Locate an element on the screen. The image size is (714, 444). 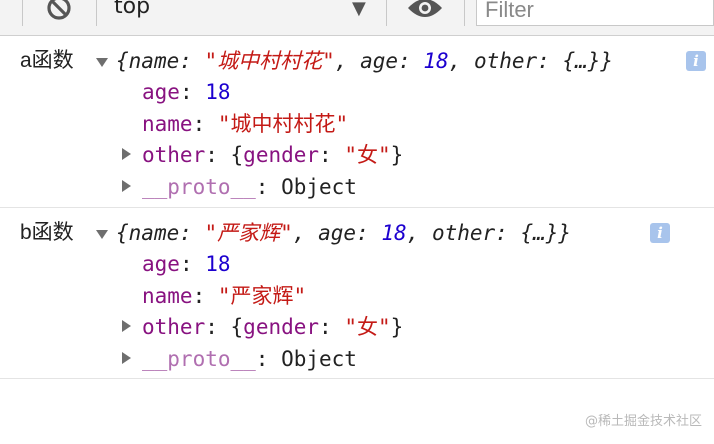
context-selector: top is located at coordinates (132, 9).